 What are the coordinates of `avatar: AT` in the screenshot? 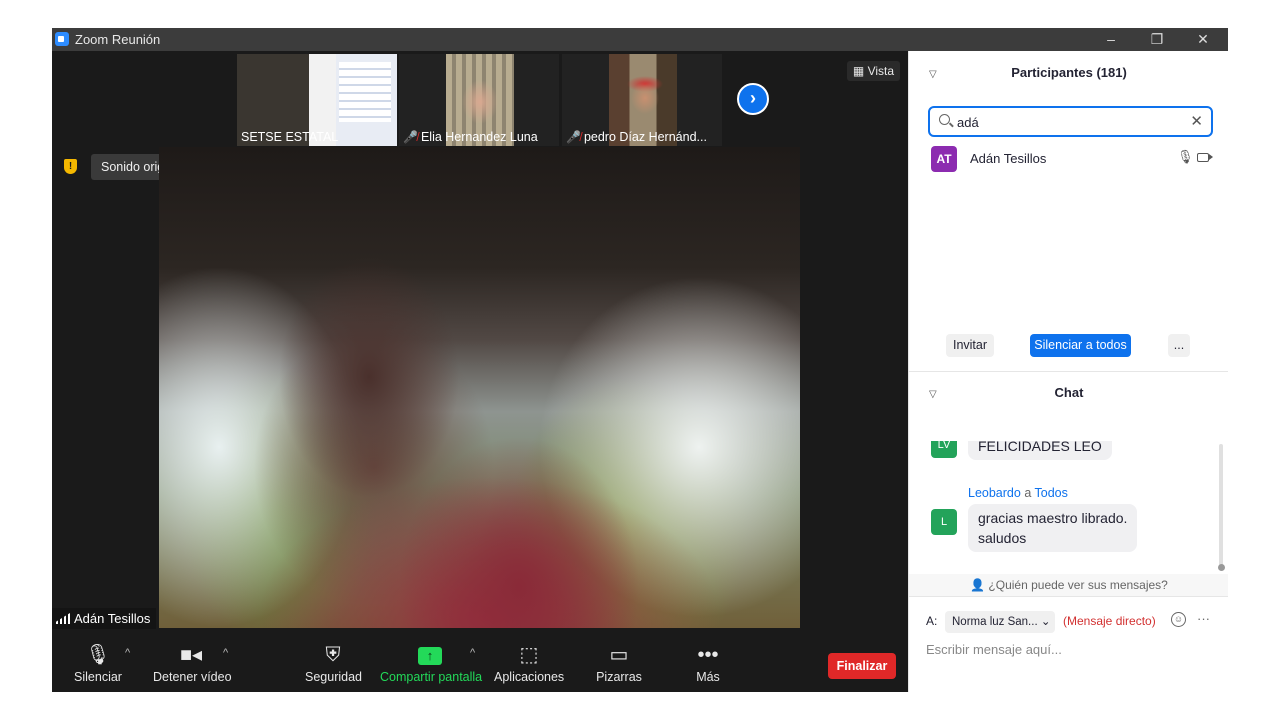 It's located at (944, 159).